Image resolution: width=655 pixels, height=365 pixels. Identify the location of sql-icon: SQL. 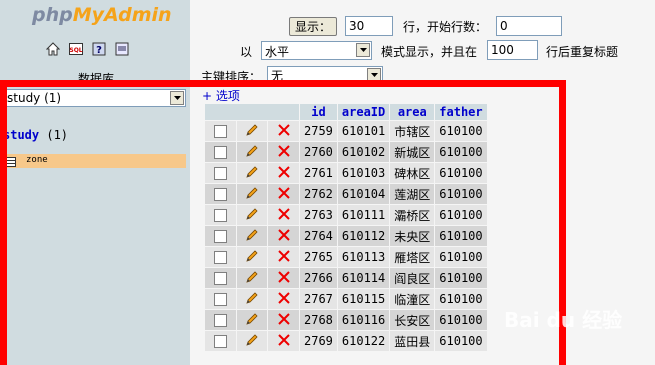
(76, 49).